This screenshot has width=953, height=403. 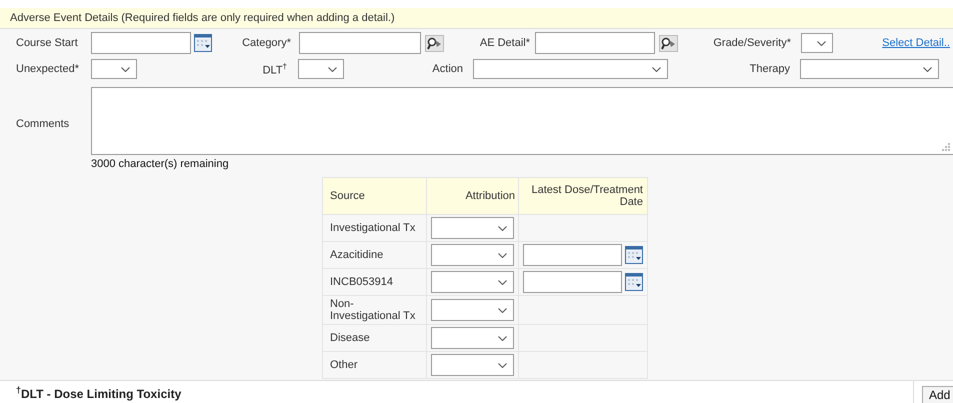 What do you see at coordinates (374, 196) in the screenshot?
I see `column-header: Source` at bounding box center [374, 196].